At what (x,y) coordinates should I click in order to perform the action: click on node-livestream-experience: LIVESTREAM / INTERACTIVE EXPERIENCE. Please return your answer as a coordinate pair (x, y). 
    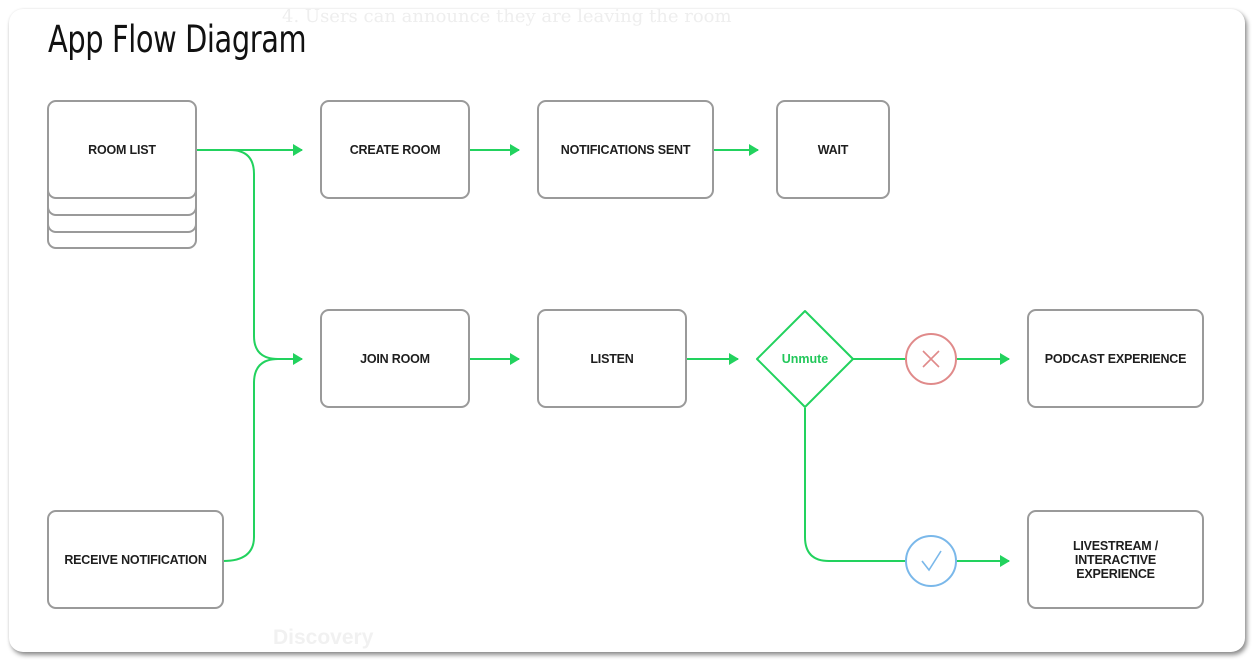
    Looking at the image, I should click on (1115, 559).